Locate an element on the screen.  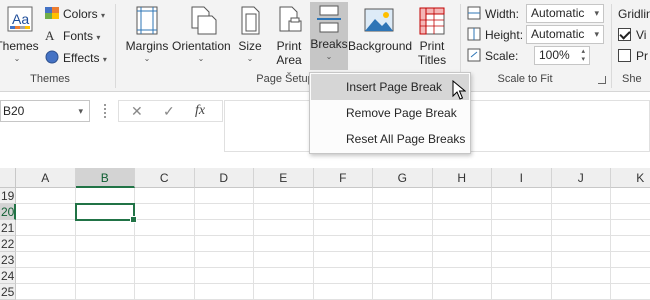
height-dropdown: Automatic ▾ is located at coordinates (565, 34).